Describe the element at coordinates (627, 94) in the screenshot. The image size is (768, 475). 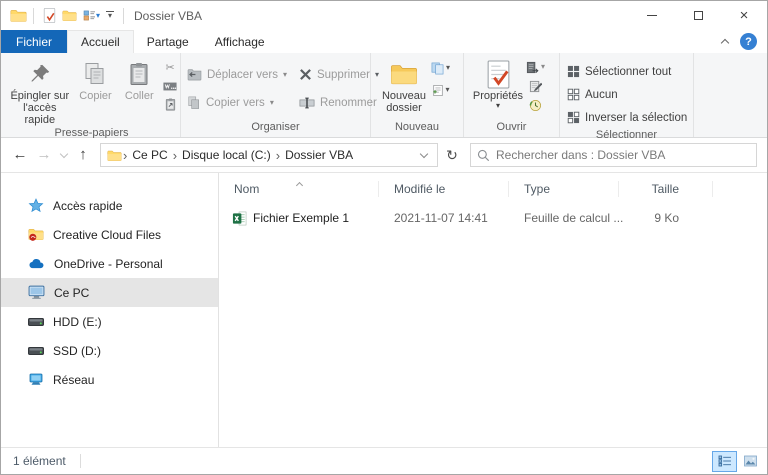
I see `select-none-button: Aucun` at that location.